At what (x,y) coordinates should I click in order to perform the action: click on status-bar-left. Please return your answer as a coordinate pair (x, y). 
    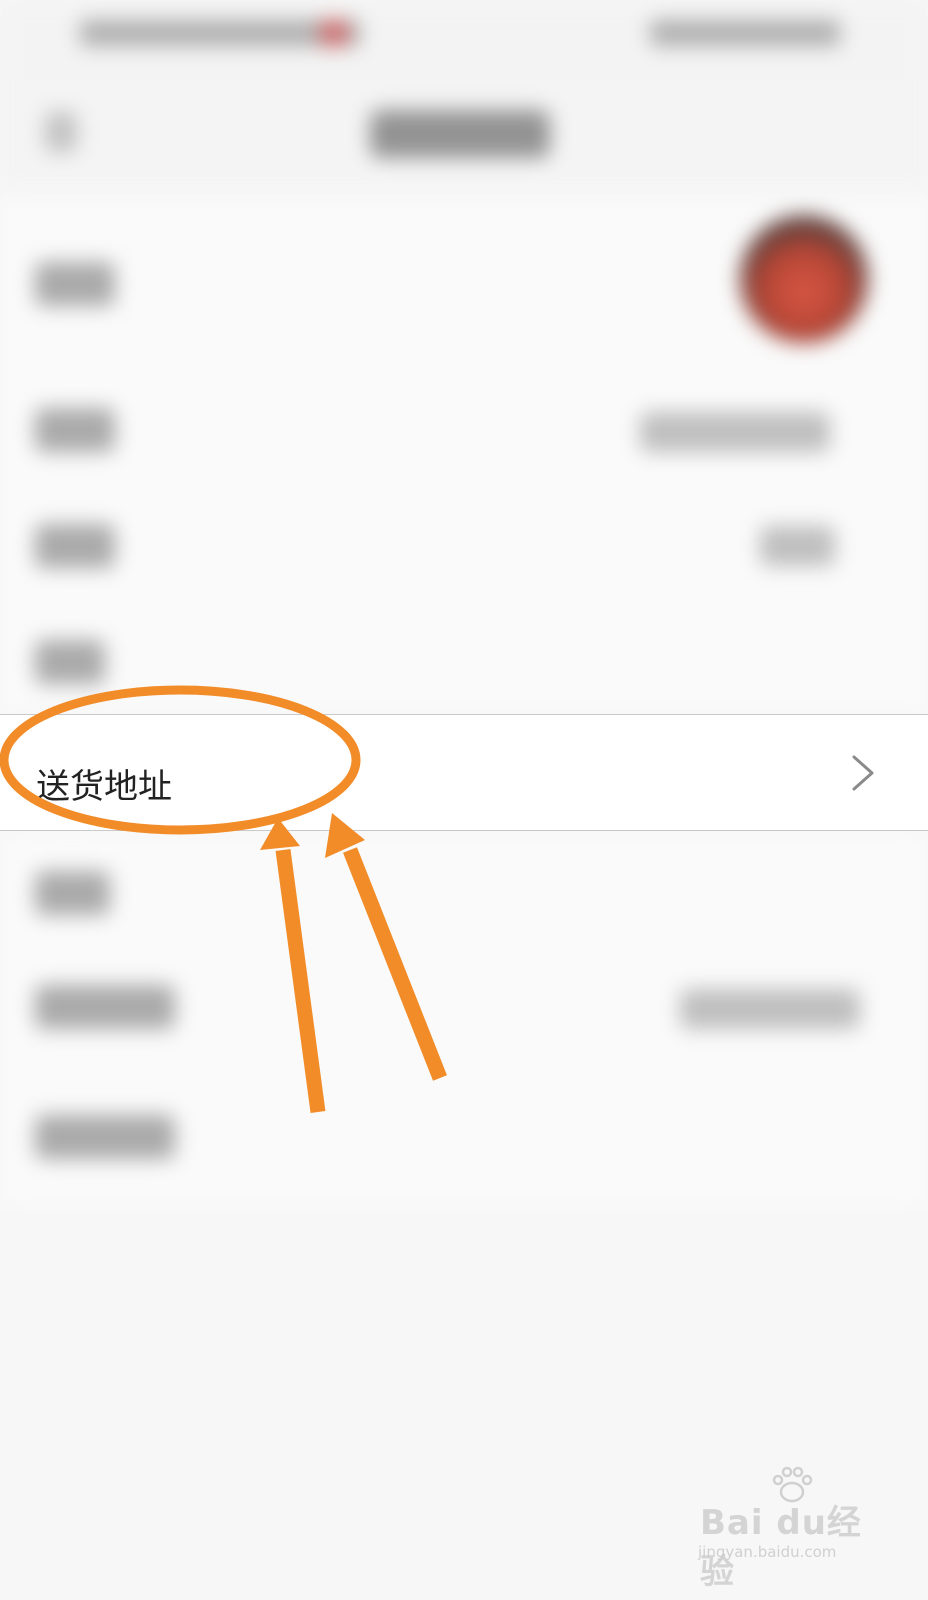
    Looking at the image, I should click on (220, 33).